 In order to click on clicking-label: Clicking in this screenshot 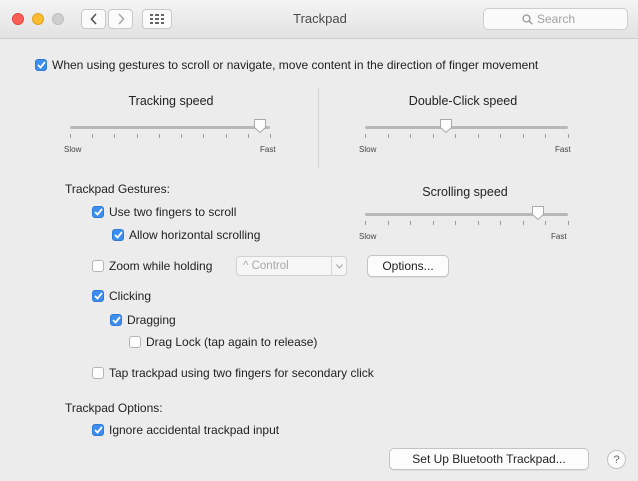, I will do `click(130, 296)`.